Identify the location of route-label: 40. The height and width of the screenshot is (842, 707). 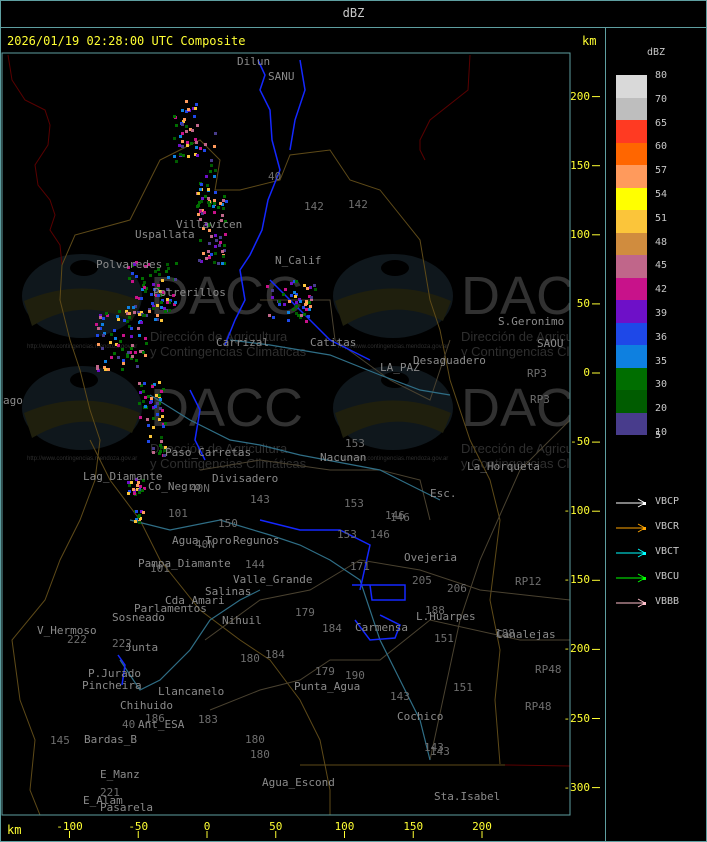
(129, 724).